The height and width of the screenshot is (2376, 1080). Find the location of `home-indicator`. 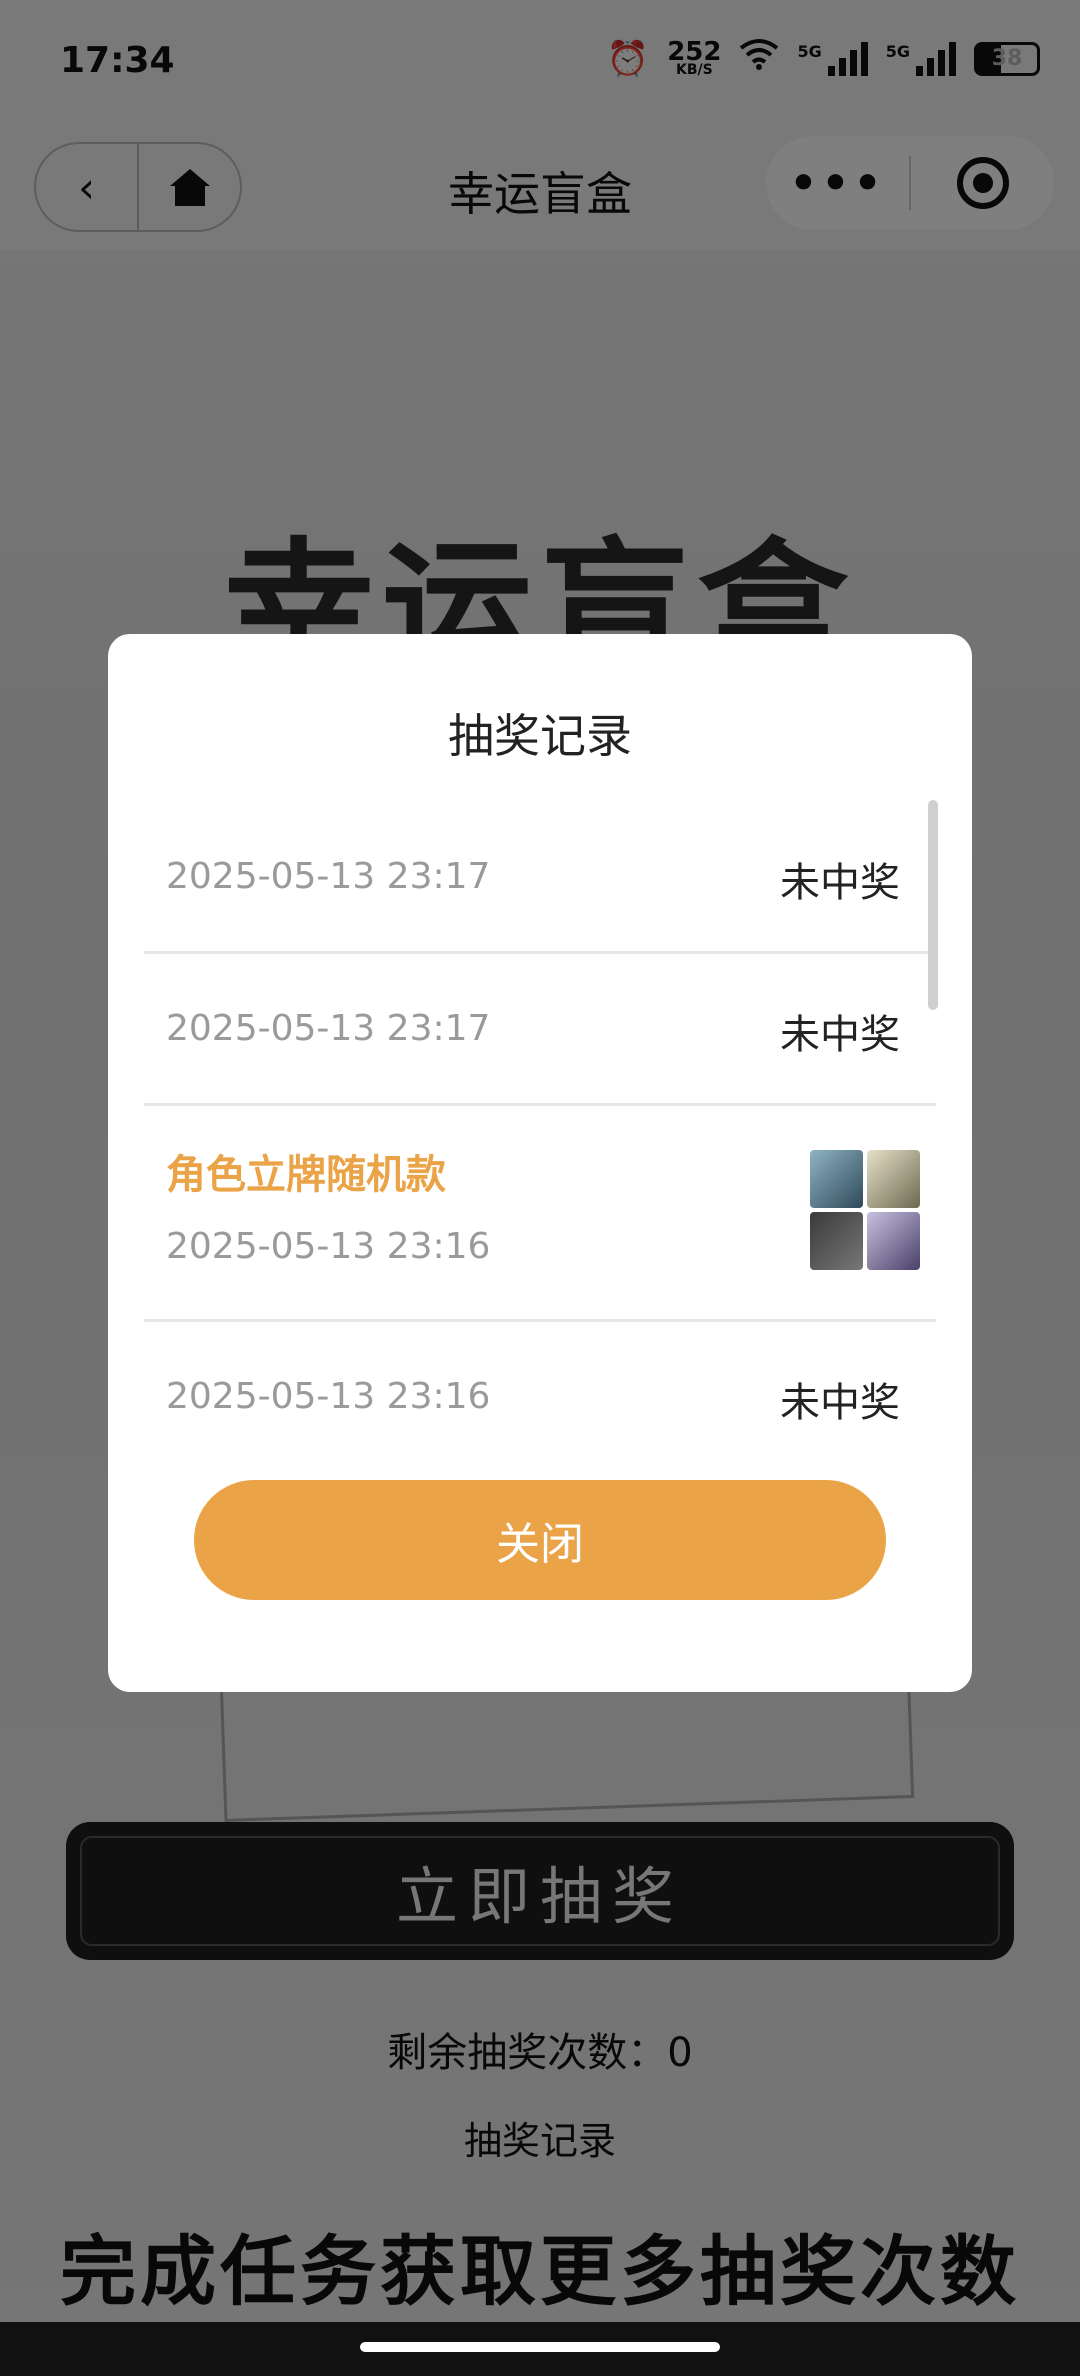

home-indicator is located at coordinates (540, 2347).